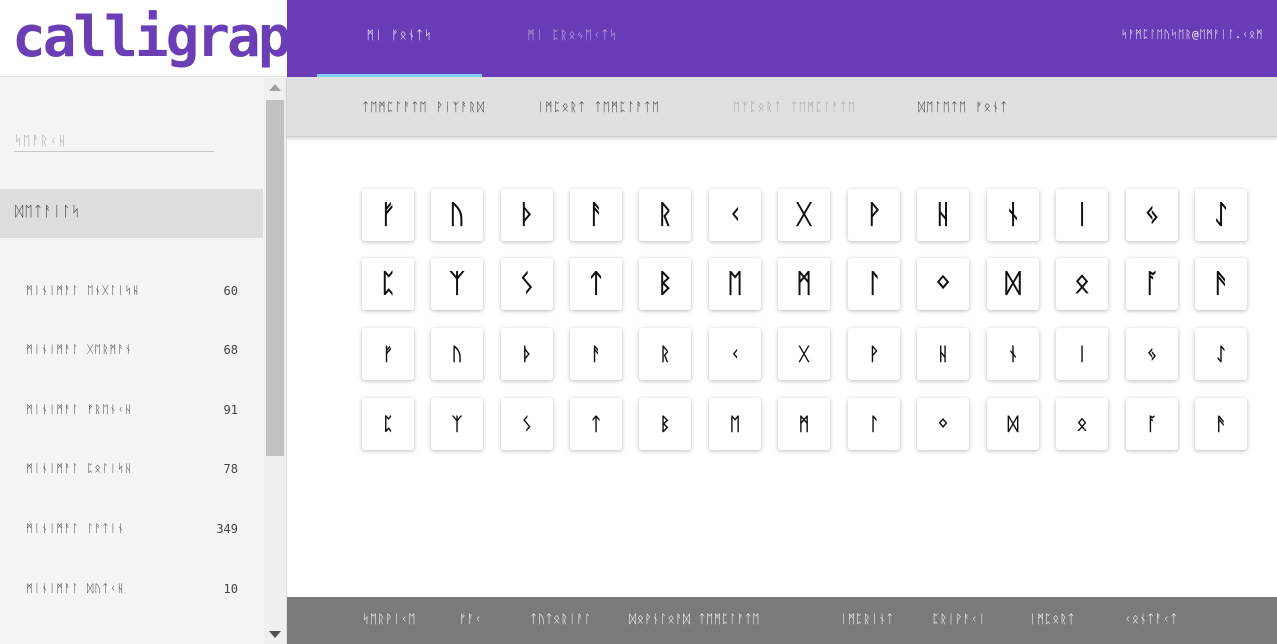  Describe the element at coordinates (1151, 619) in the screenshot. I see `footer-link-contact: ᚲᛟᚾᛏᚨᚲᛏ` at that location.